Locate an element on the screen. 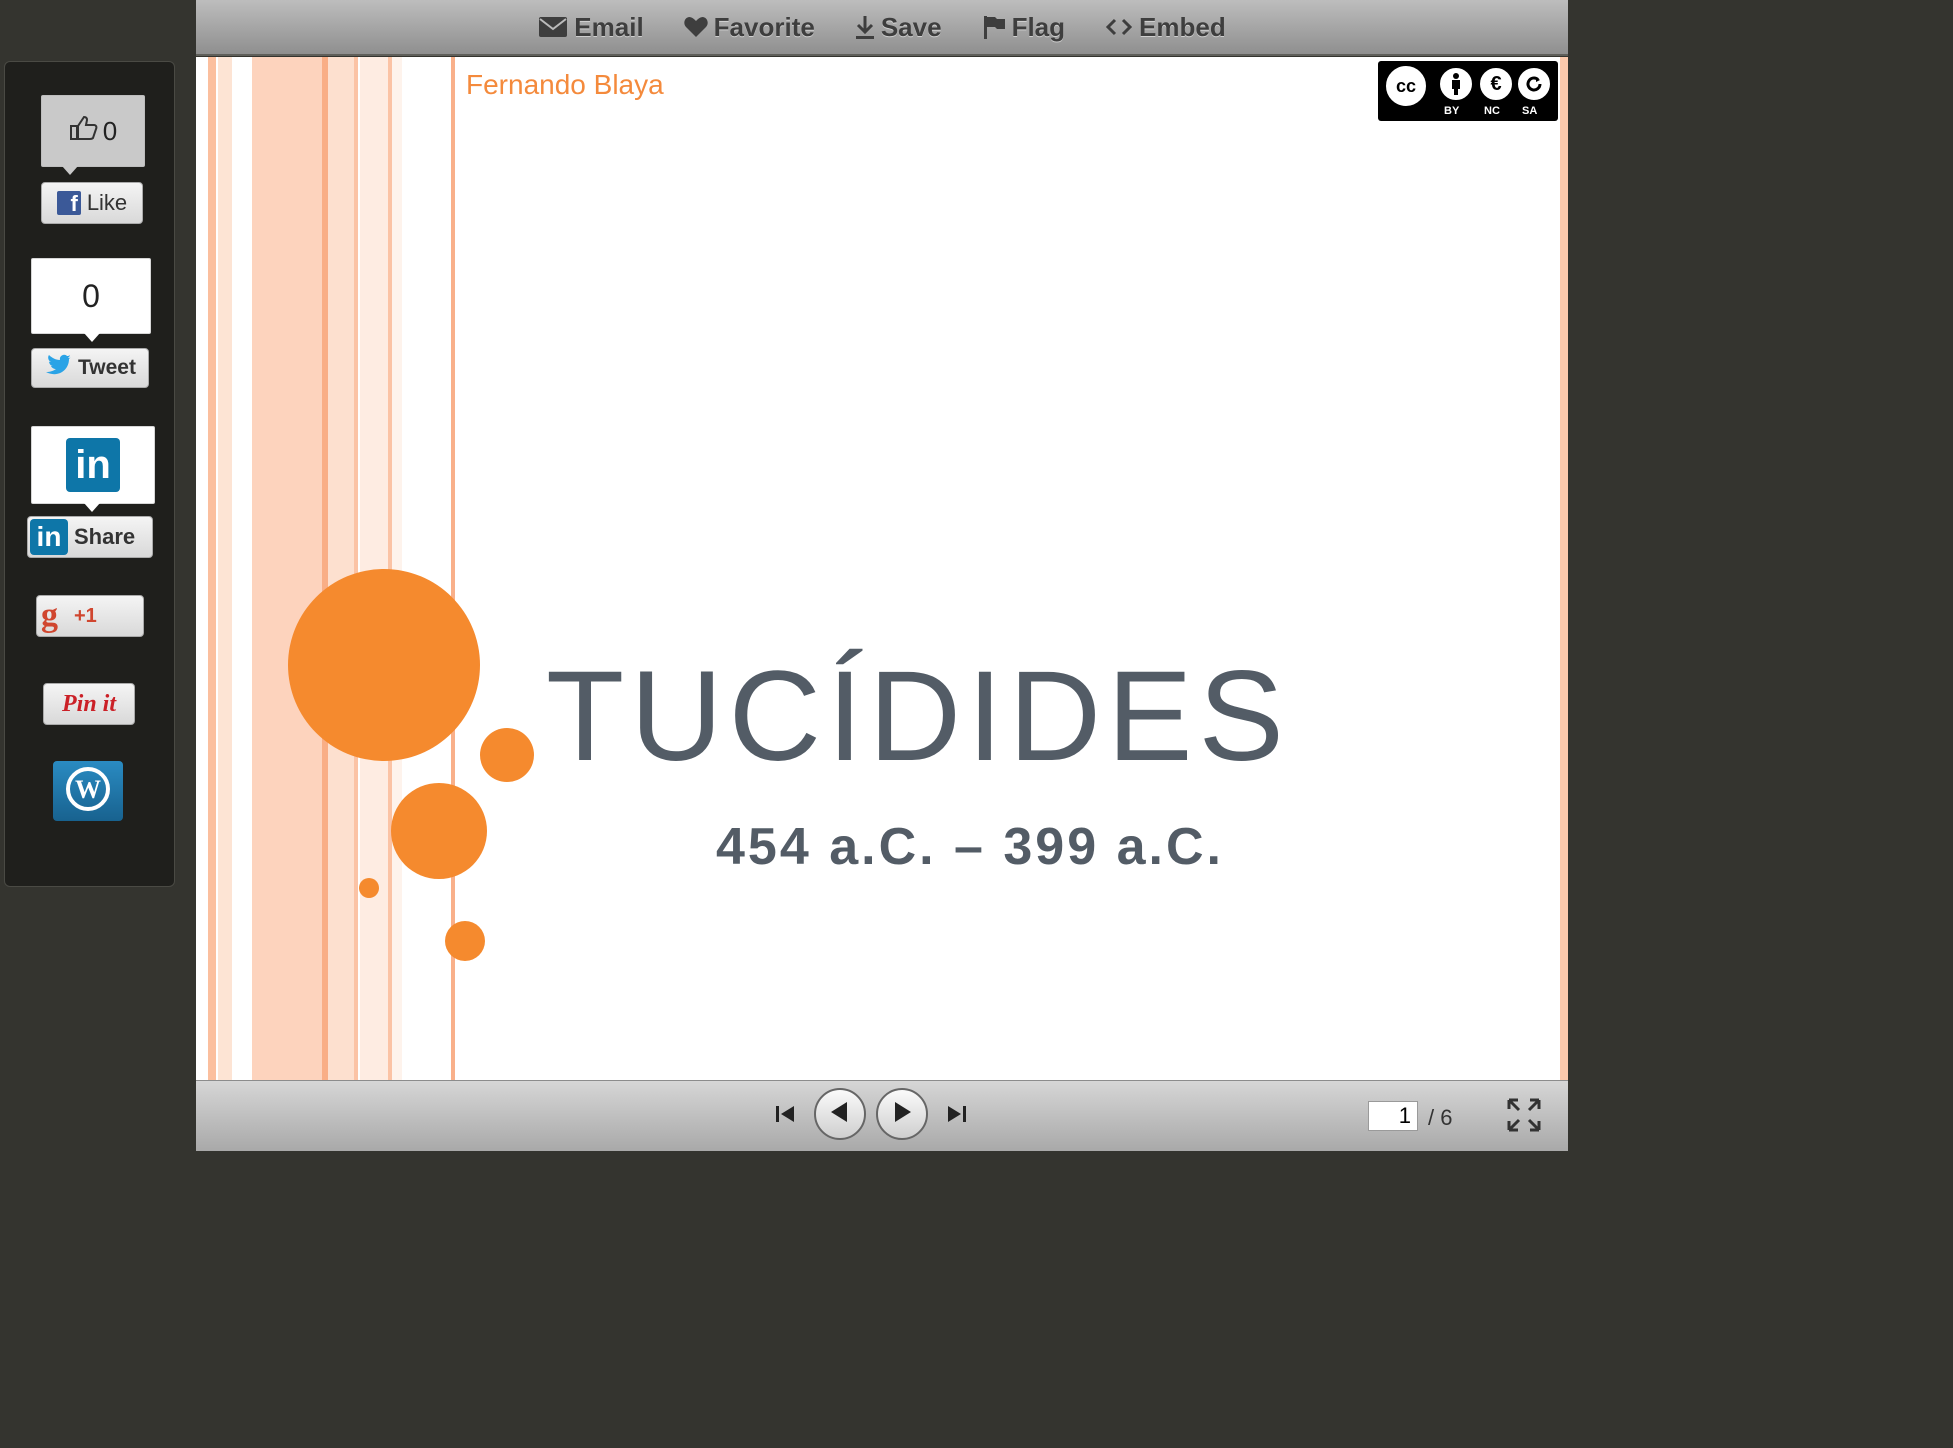 Image resolution: width=1953 pixels, height=1448 pixels. save-label: Save is located at coordinates (911, 26).